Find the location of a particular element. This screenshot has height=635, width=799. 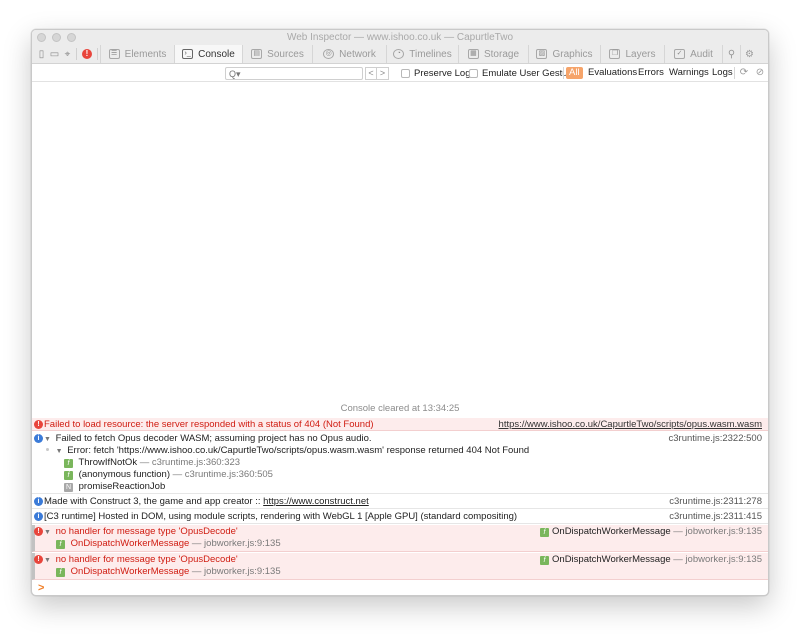

tab-label: Audit is located at coordinates (701, 54).